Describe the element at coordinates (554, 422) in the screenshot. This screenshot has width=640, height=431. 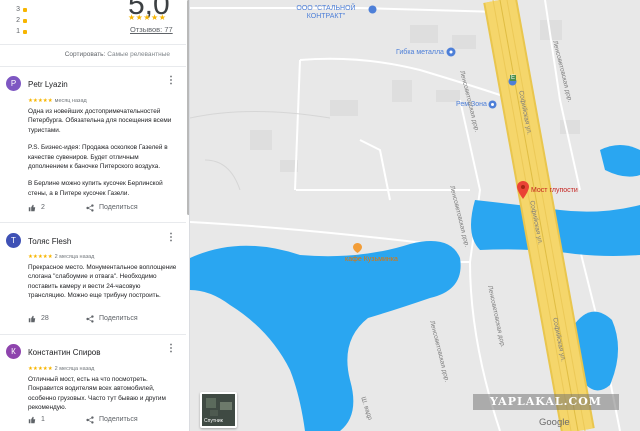
I see `google-logo: Google` at that location.